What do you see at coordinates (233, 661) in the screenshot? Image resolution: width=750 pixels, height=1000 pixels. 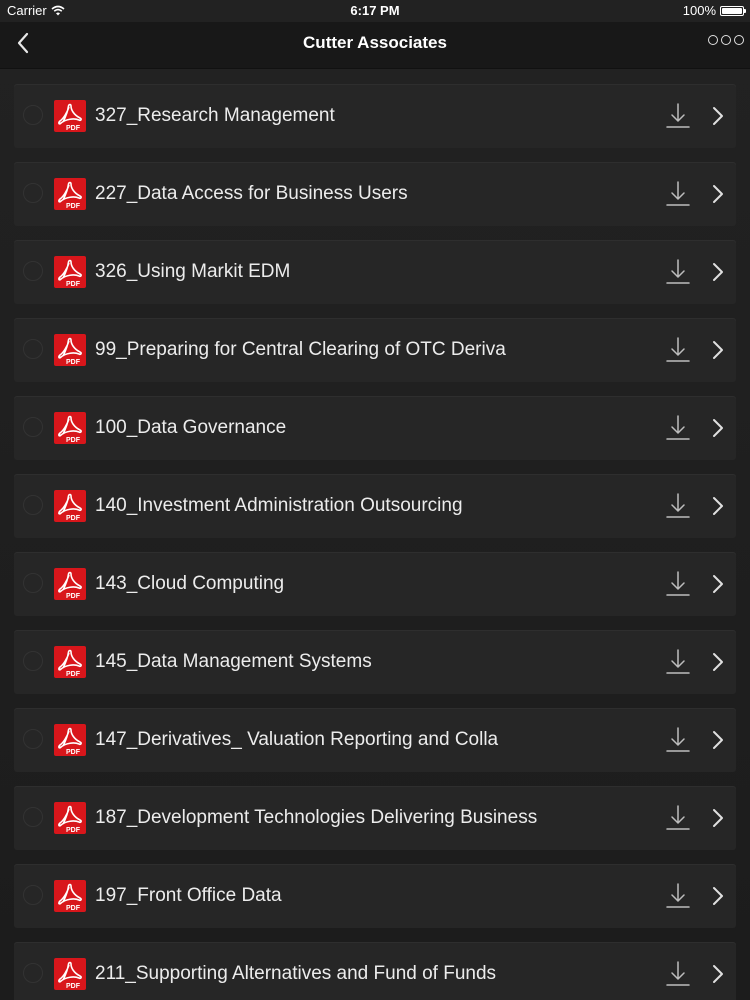 I see `document-title: 145_Data Management Systems` at bounding box center [233, 661].